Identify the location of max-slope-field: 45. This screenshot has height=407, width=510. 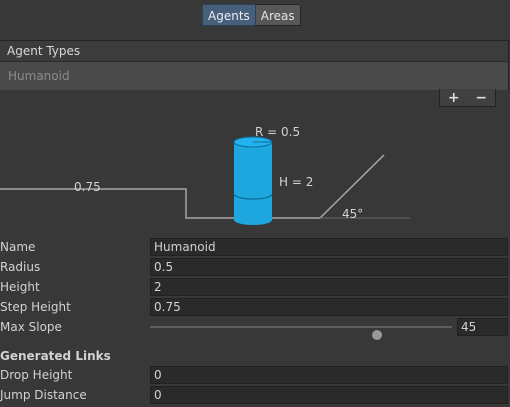
(482, 327).